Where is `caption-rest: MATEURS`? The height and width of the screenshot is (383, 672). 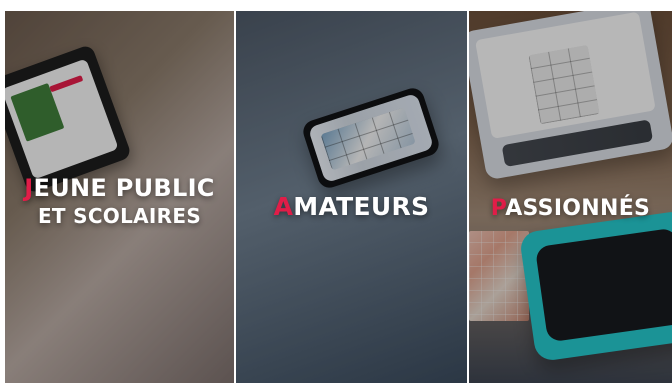
caption-rest: MATEURS is located at coordinates (361, 206).